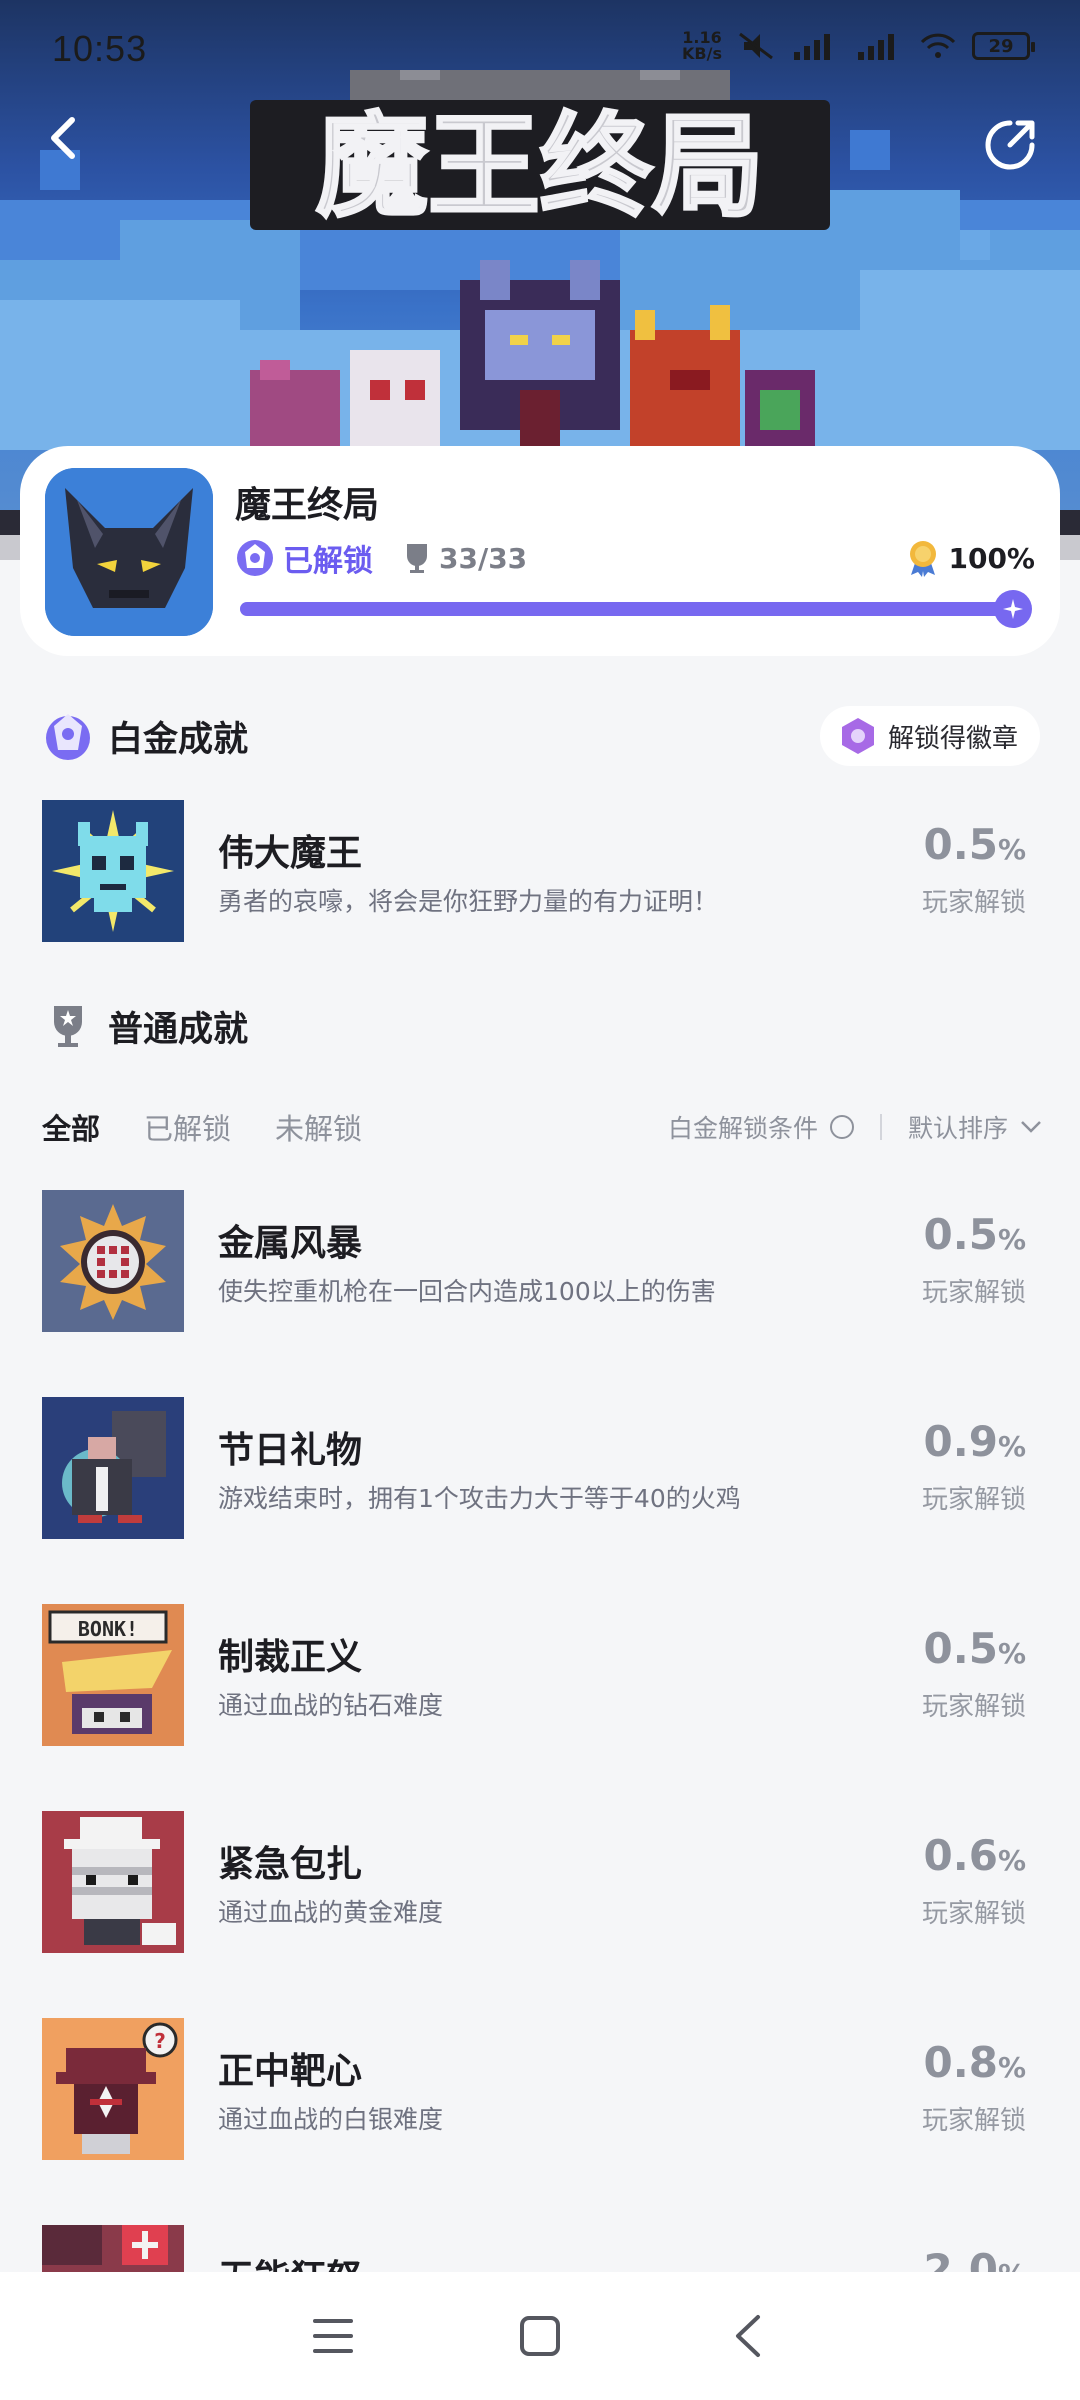 The image size is (1080, 2400). What do you see at coordinates (857, 736) in the screenshot?
I see `badge-icon` at bounding box center [857, 736].